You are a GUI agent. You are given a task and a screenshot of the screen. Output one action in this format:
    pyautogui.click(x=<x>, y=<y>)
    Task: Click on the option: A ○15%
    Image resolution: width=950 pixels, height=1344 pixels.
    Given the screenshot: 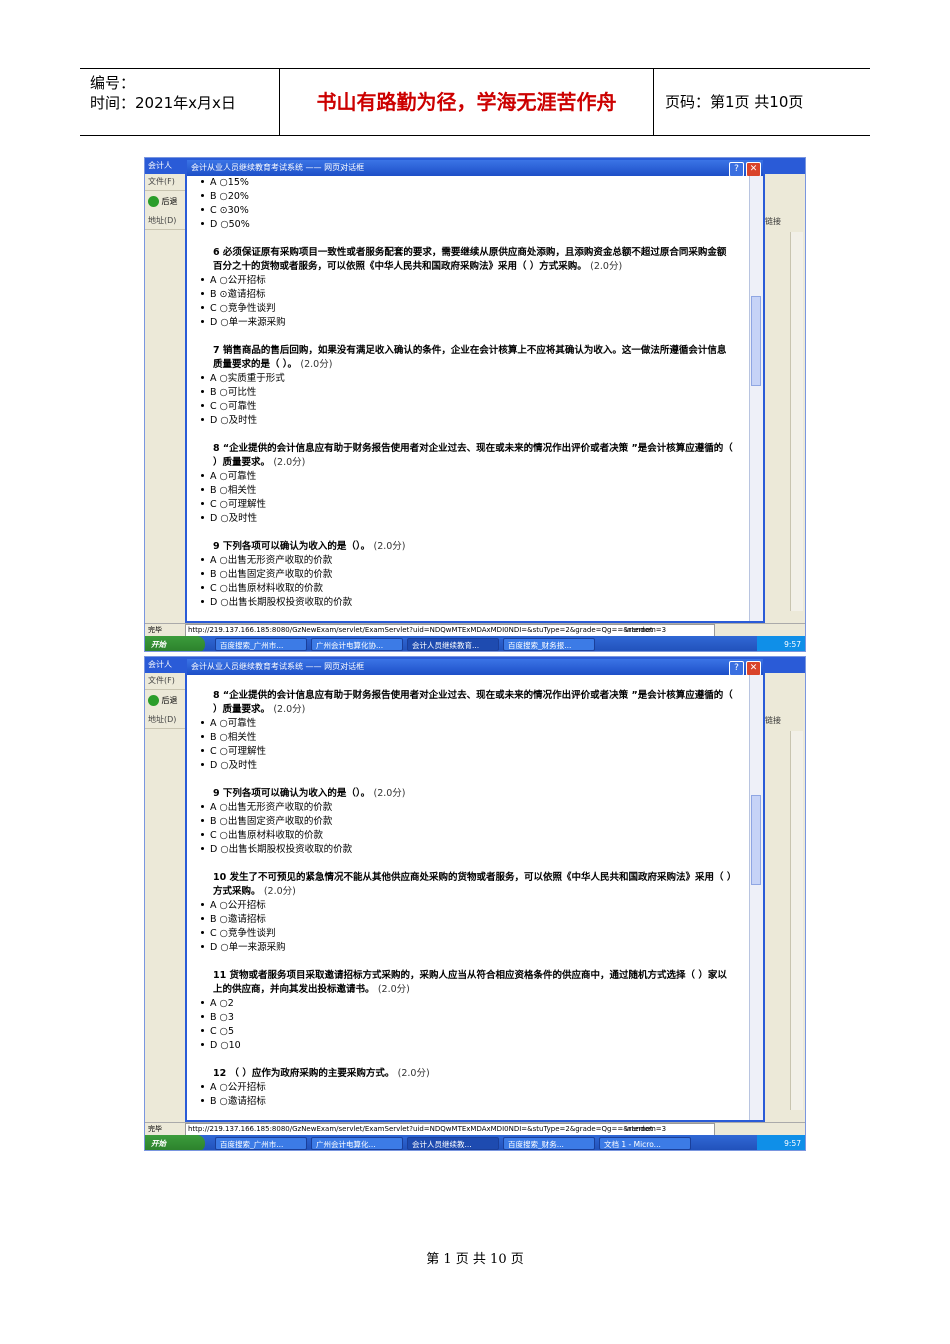 What is the action you would take?
    pyautogui.click(x=475, y=183)
    